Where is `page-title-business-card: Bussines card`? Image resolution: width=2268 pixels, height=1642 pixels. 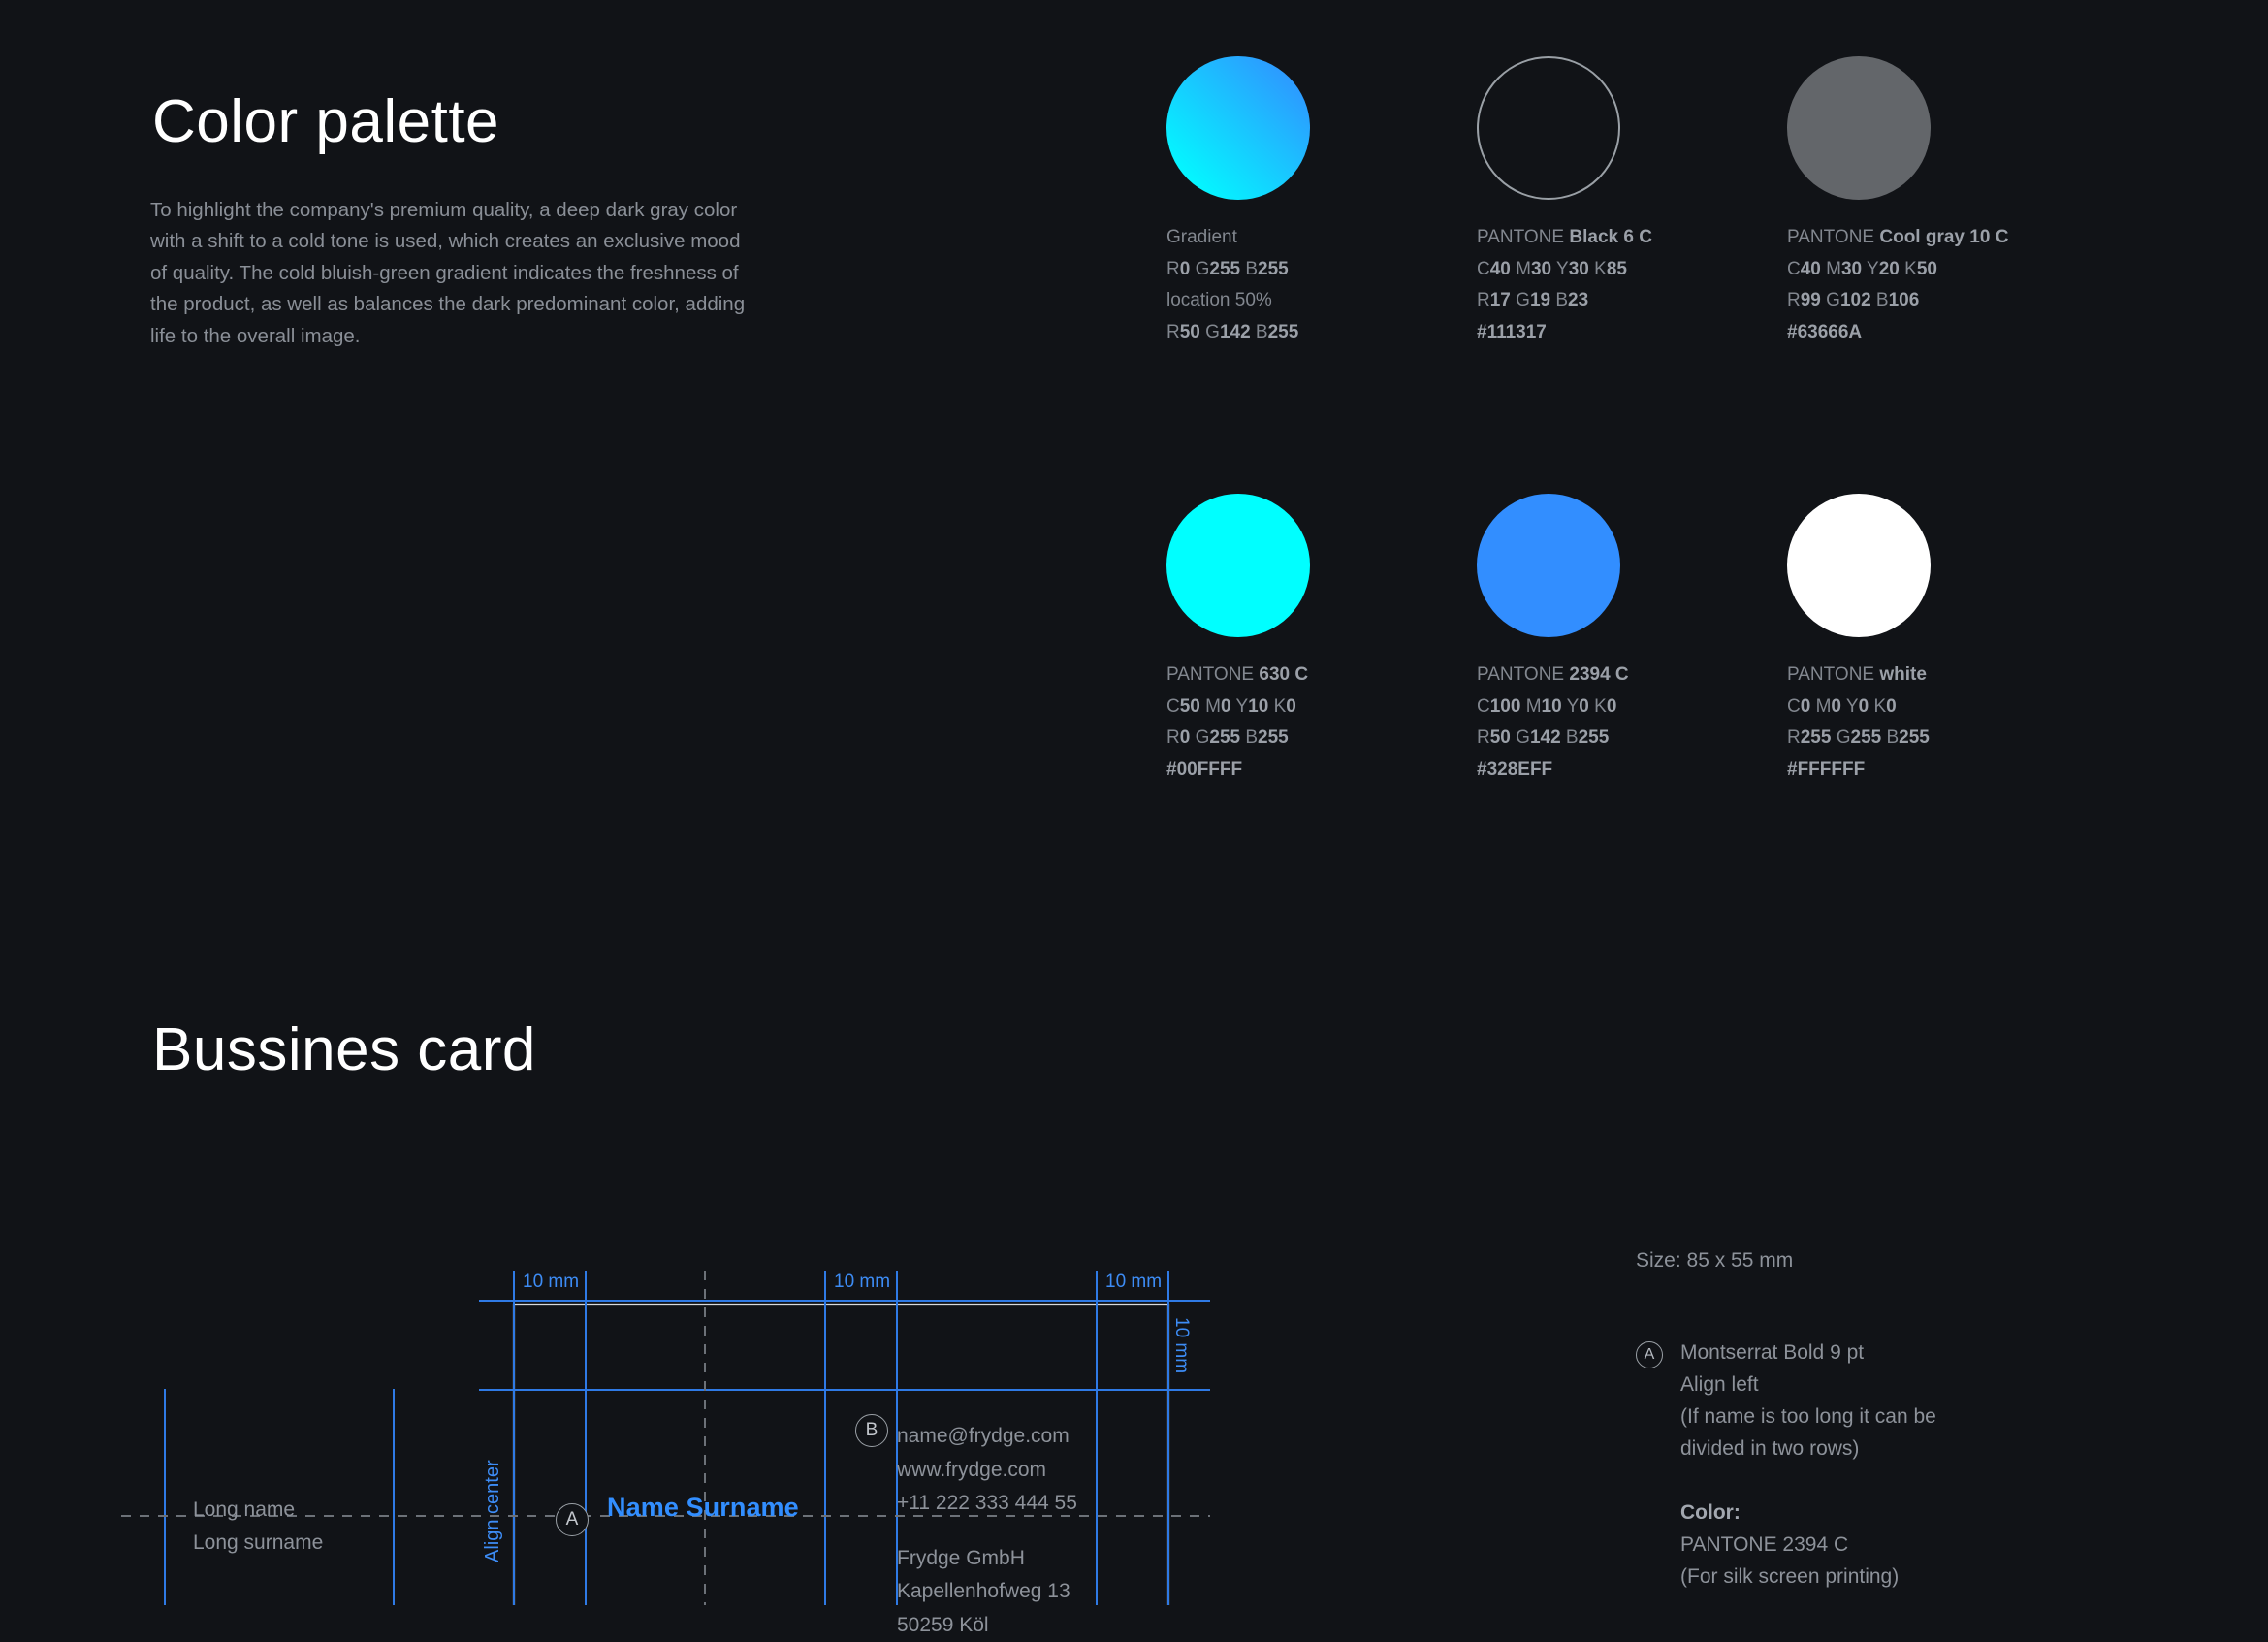 page-title-business-card: Bussines card is located at coordinates (344, 1049).